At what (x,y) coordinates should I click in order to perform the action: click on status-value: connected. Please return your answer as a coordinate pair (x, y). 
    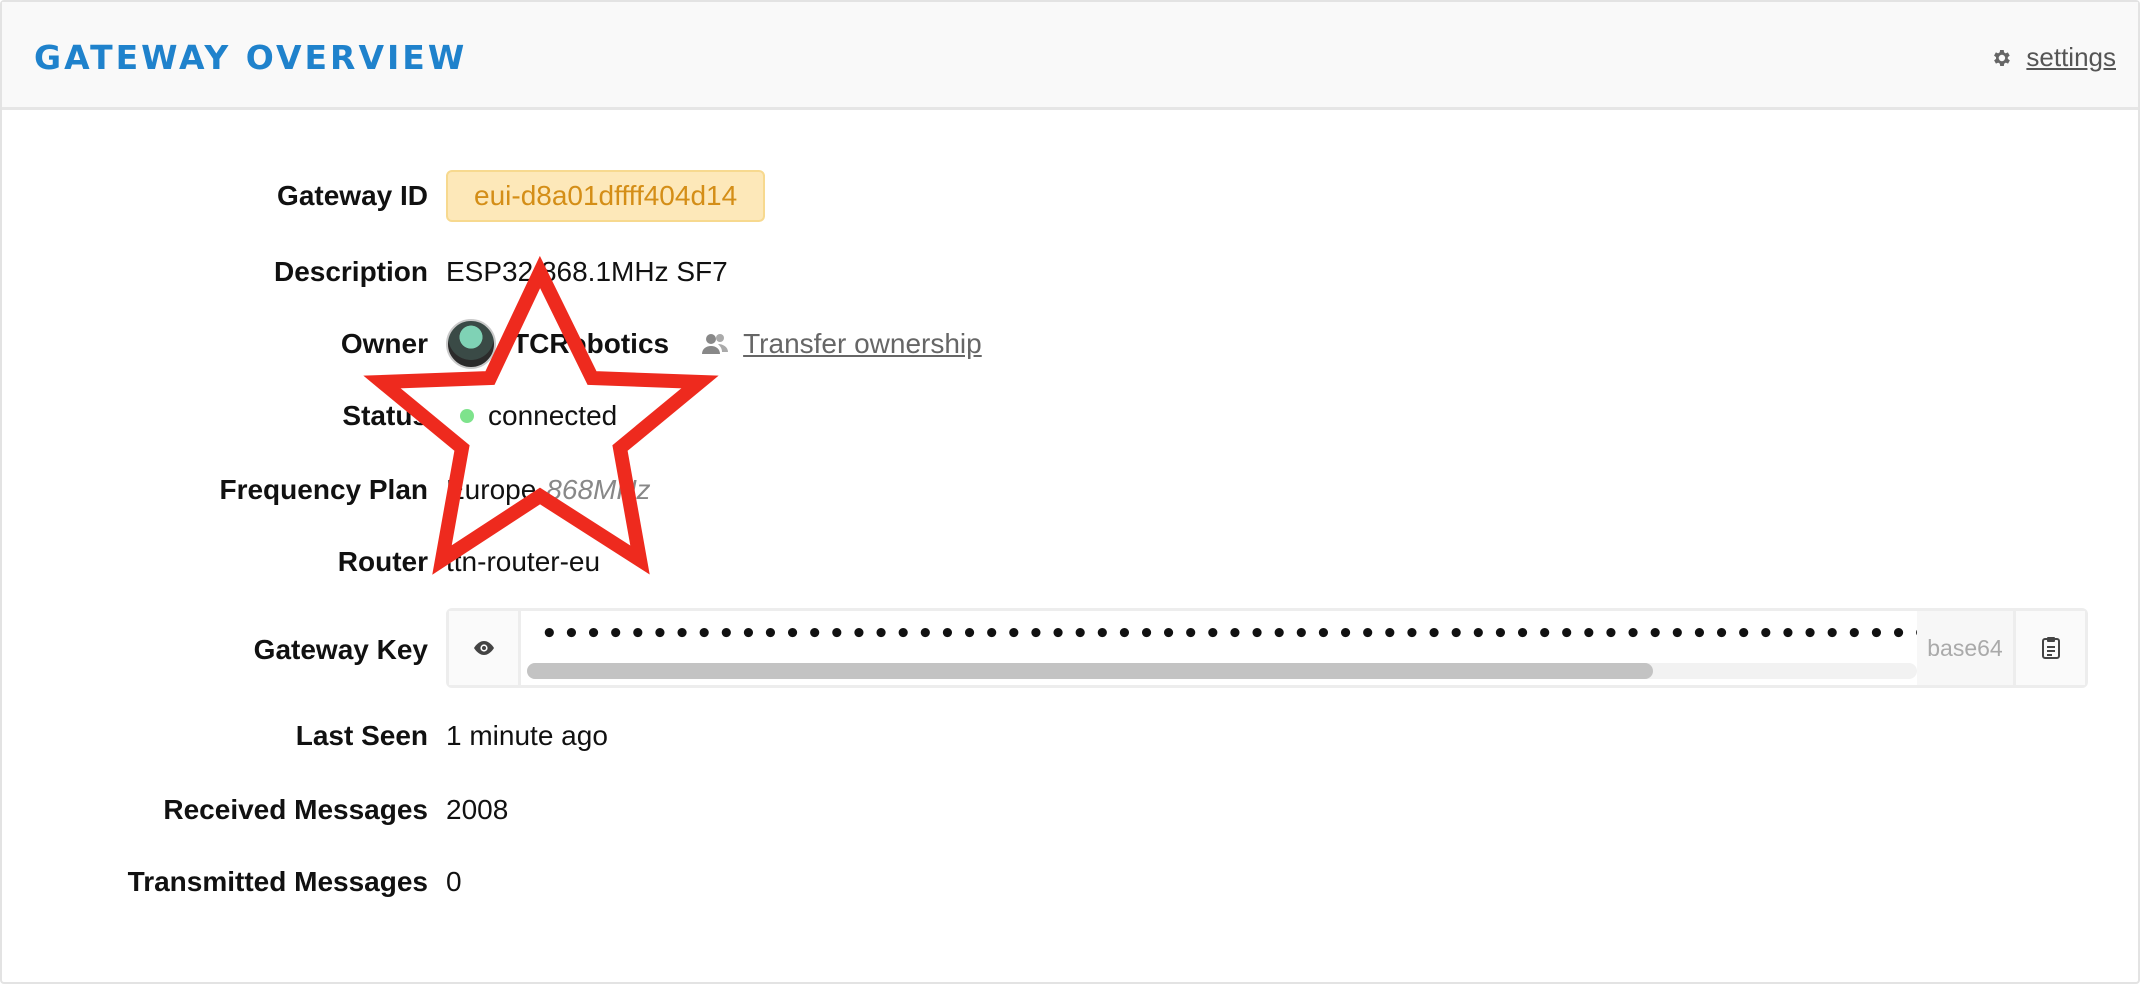
    Looking at the image, I should click on (531, 416).